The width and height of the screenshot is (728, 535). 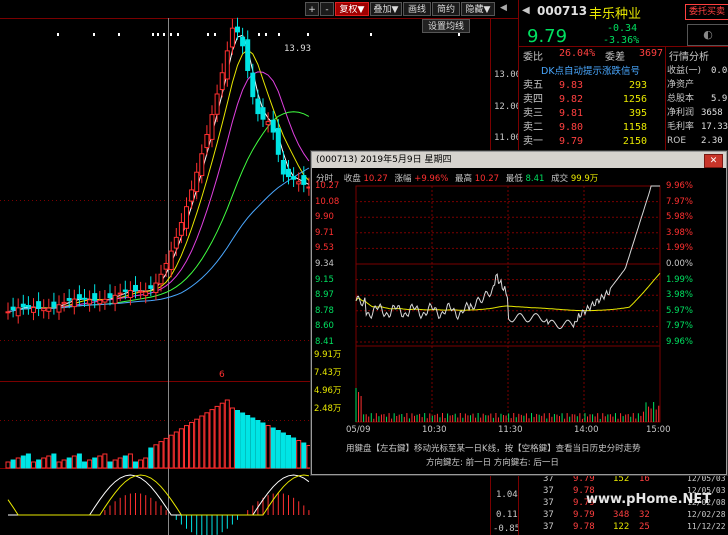 What do you see at coordinates (547, 36) in the screenshot?
I see `last-price: 9.79` at bounding box center [547, 36].